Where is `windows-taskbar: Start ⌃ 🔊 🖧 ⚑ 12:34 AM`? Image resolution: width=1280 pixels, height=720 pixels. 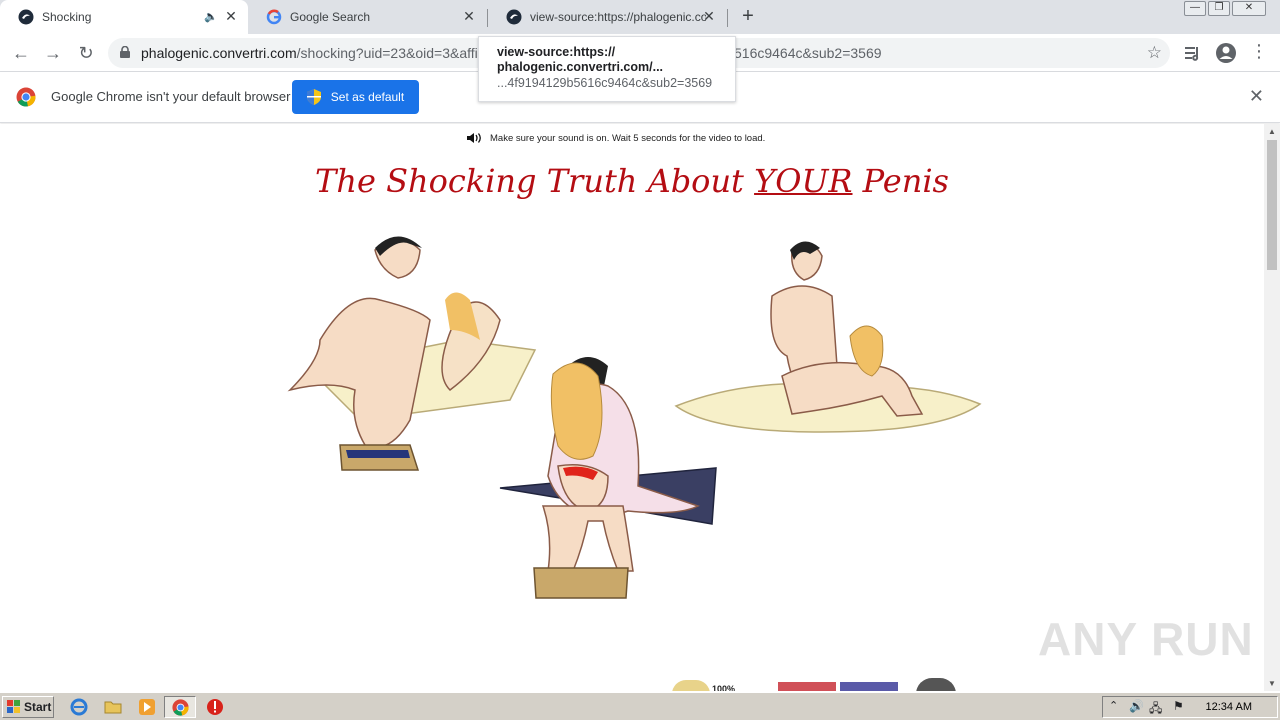
windows-taskbar: Start ⌃ 🔊 🖧 ⚑ 12:34 AM is located at coordinates (640, 706).